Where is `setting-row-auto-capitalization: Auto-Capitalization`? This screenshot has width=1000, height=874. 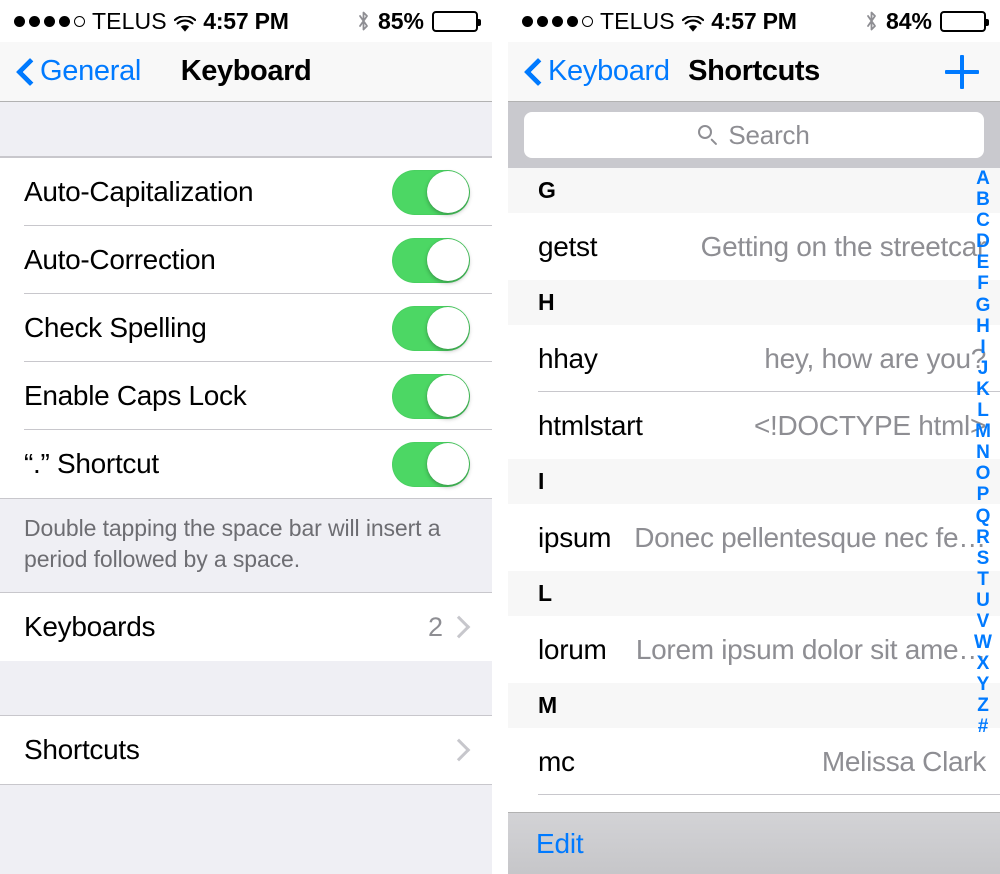 setting-row-auto-capitalization: Auto-Capitalization is located at coordinates (246, 192).